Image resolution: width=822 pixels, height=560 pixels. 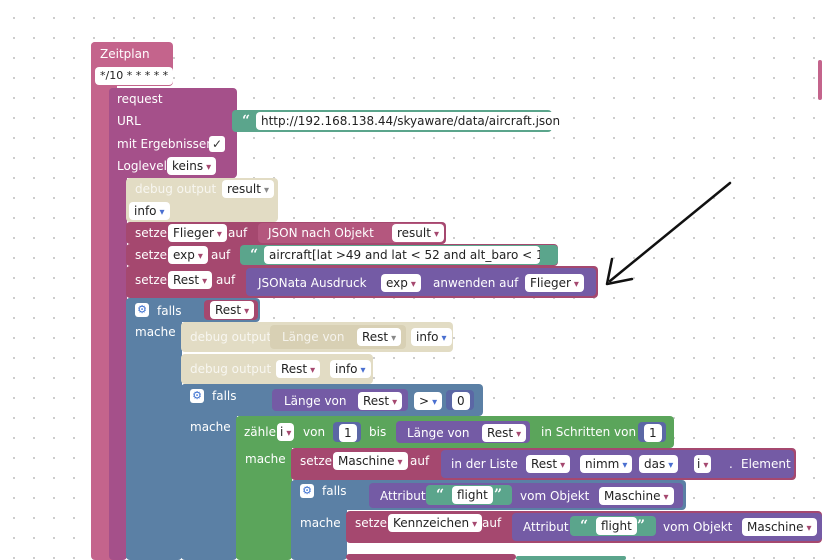 I want to click on jsonata-label: JSONata Ausdruck, so click(x=312, y=283).